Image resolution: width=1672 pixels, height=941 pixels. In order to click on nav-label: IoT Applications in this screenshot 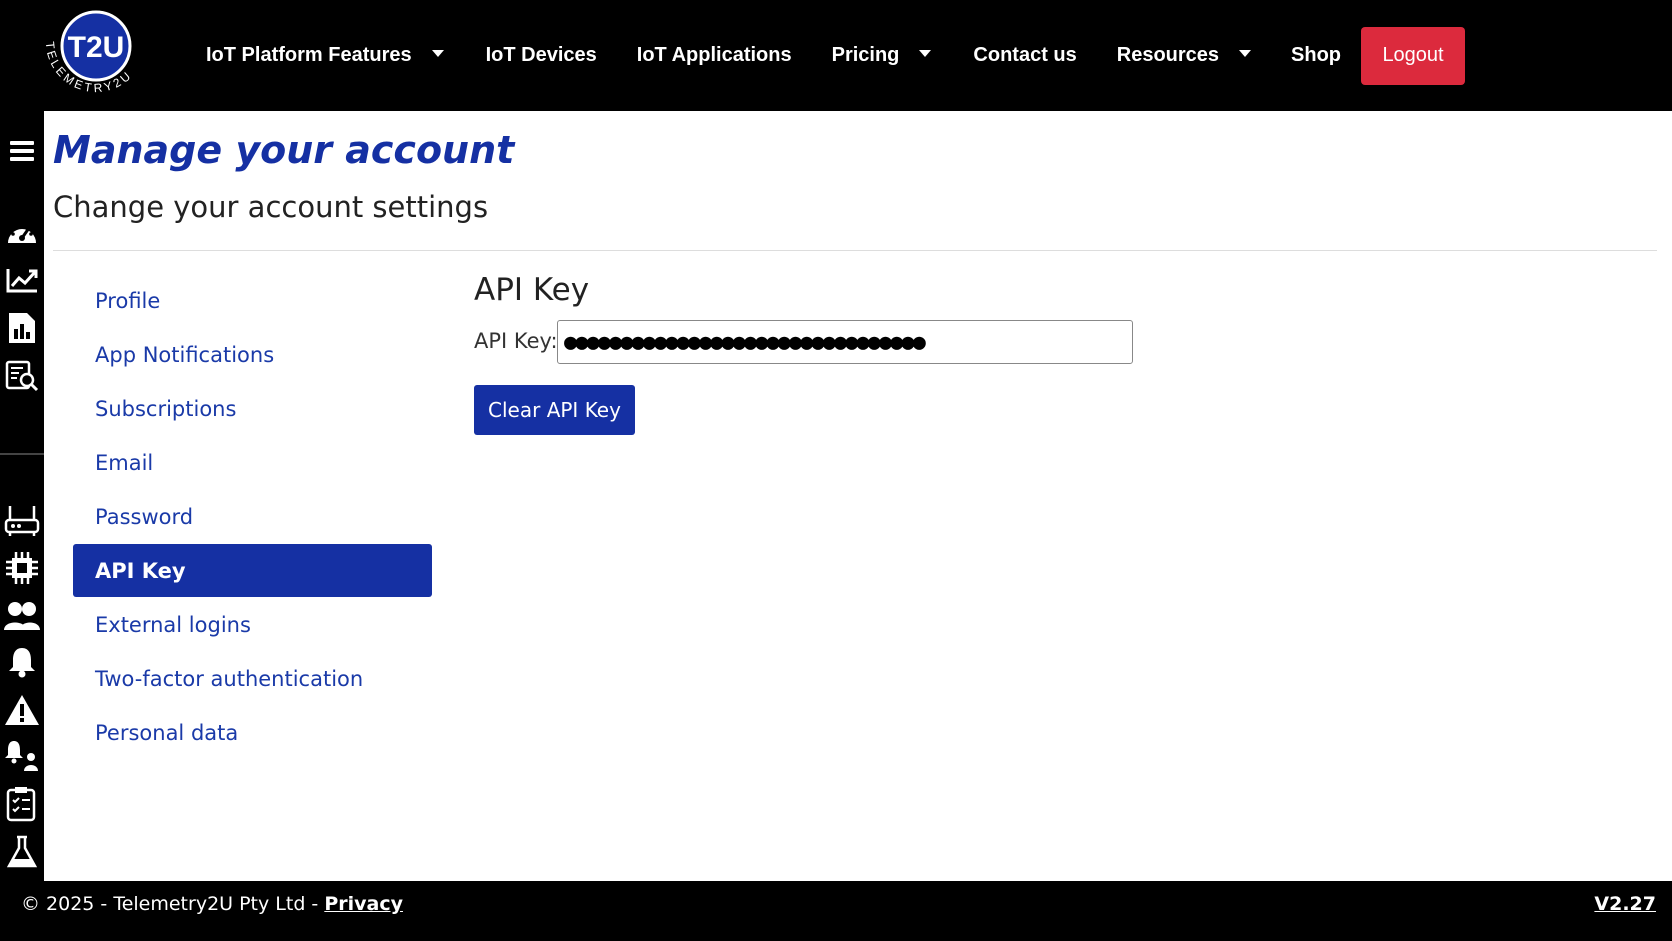, I will do `click(714, 55)`.